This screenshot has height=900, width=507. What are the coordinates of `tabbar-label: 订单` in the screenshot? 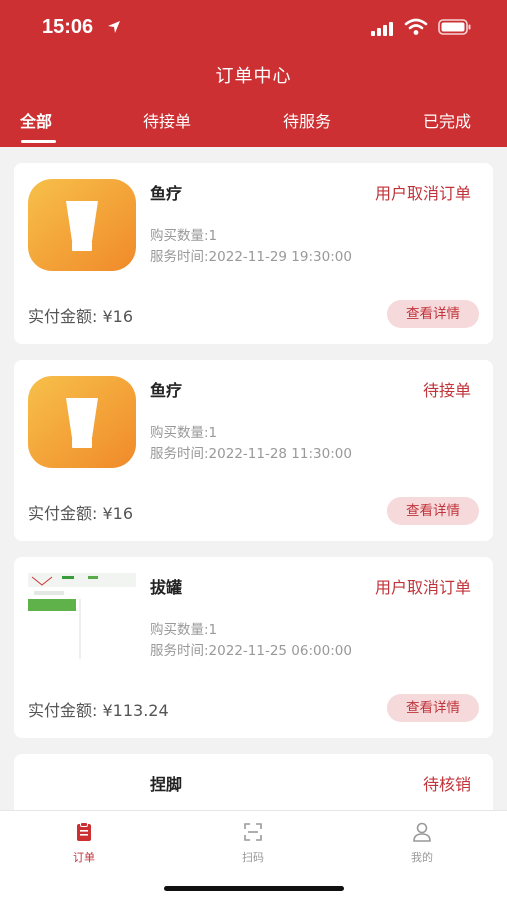 It's located at (84, 857).